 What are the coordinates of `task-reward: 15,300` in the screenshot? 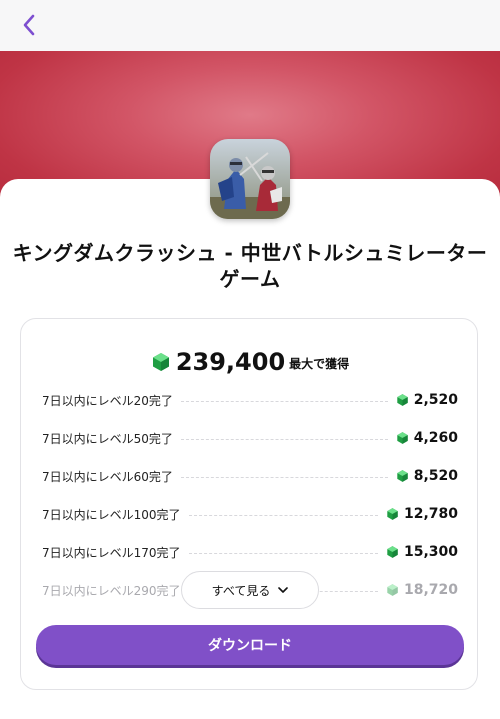 It's located at (422, 552).